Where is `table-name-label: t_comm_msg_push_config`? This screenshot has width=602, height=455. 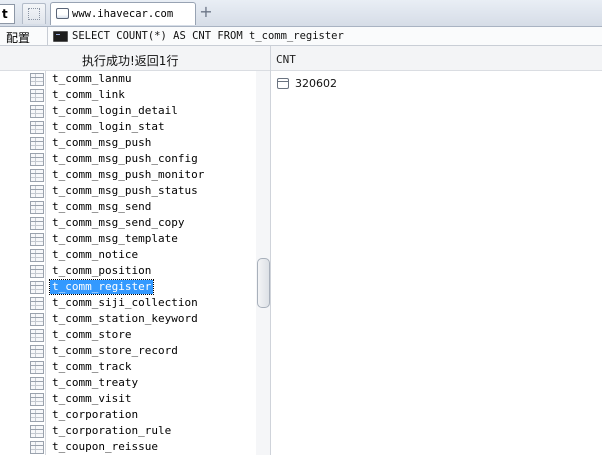 table-name-label: t_comm_msg_push_config is located at coordinates (125, 158).